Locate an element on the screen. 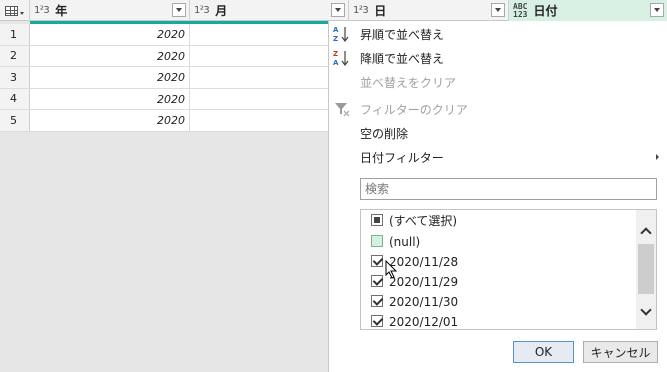 The height and width of the screenshot is (372, 667). submenu-arrow-icon is located at coordinates (657, 157).